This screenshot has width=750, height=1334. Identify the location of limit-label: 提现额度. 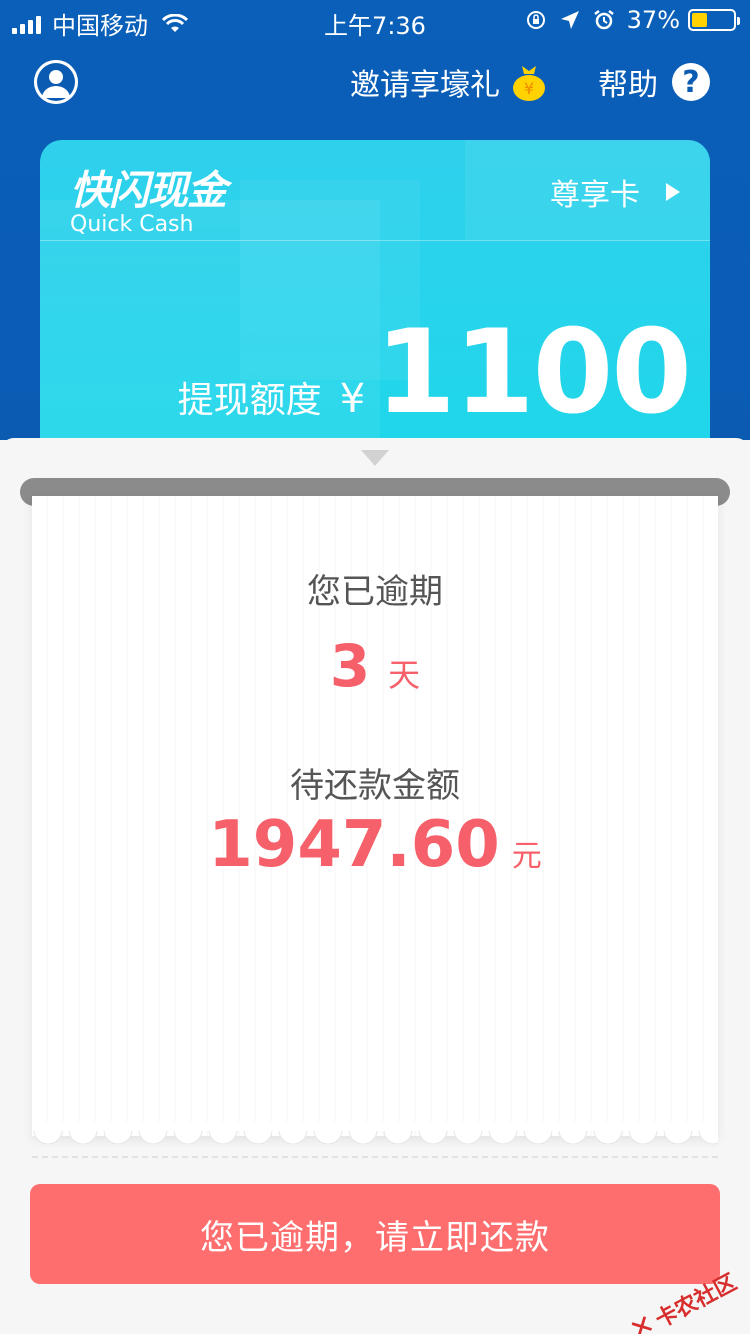
(249, 400).